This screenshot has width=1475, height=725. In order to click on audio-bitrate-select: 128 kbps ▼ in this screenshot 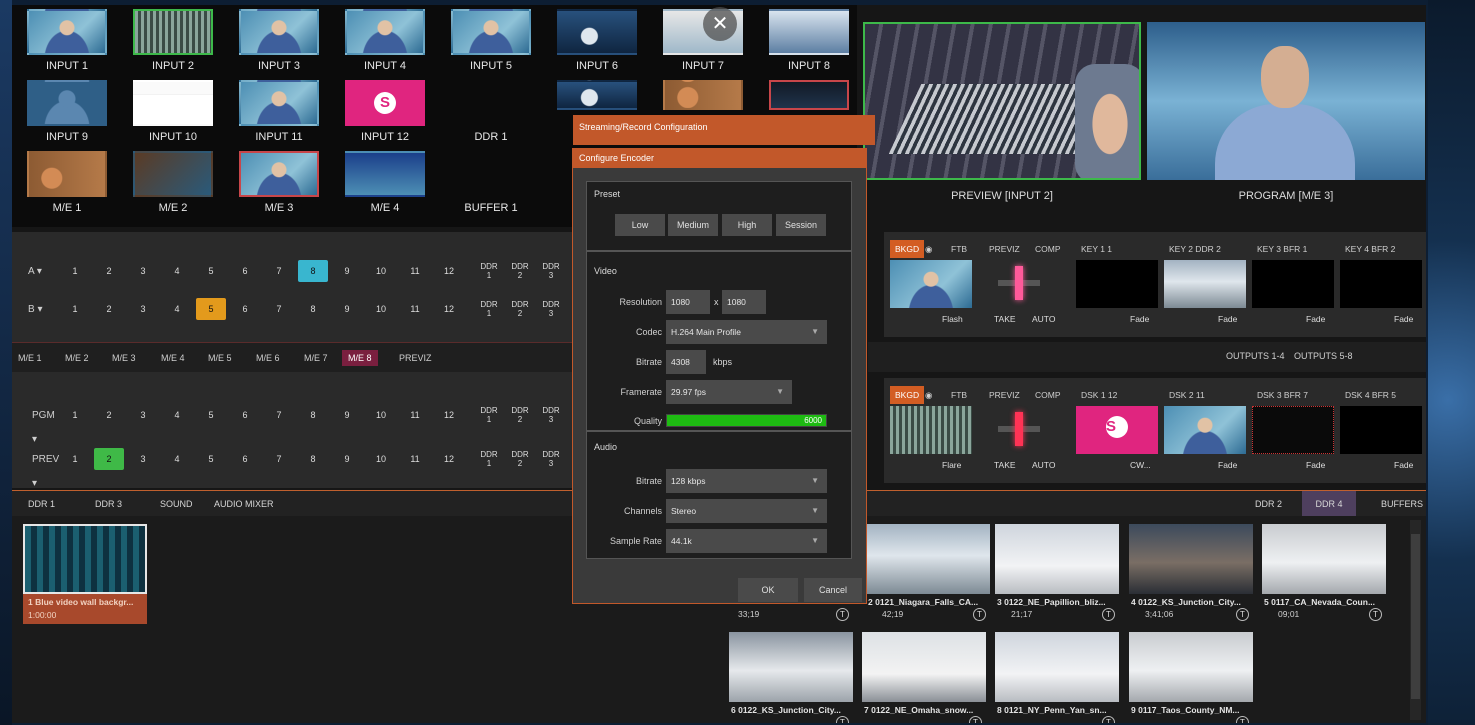, I will do `click(746, 481)`.